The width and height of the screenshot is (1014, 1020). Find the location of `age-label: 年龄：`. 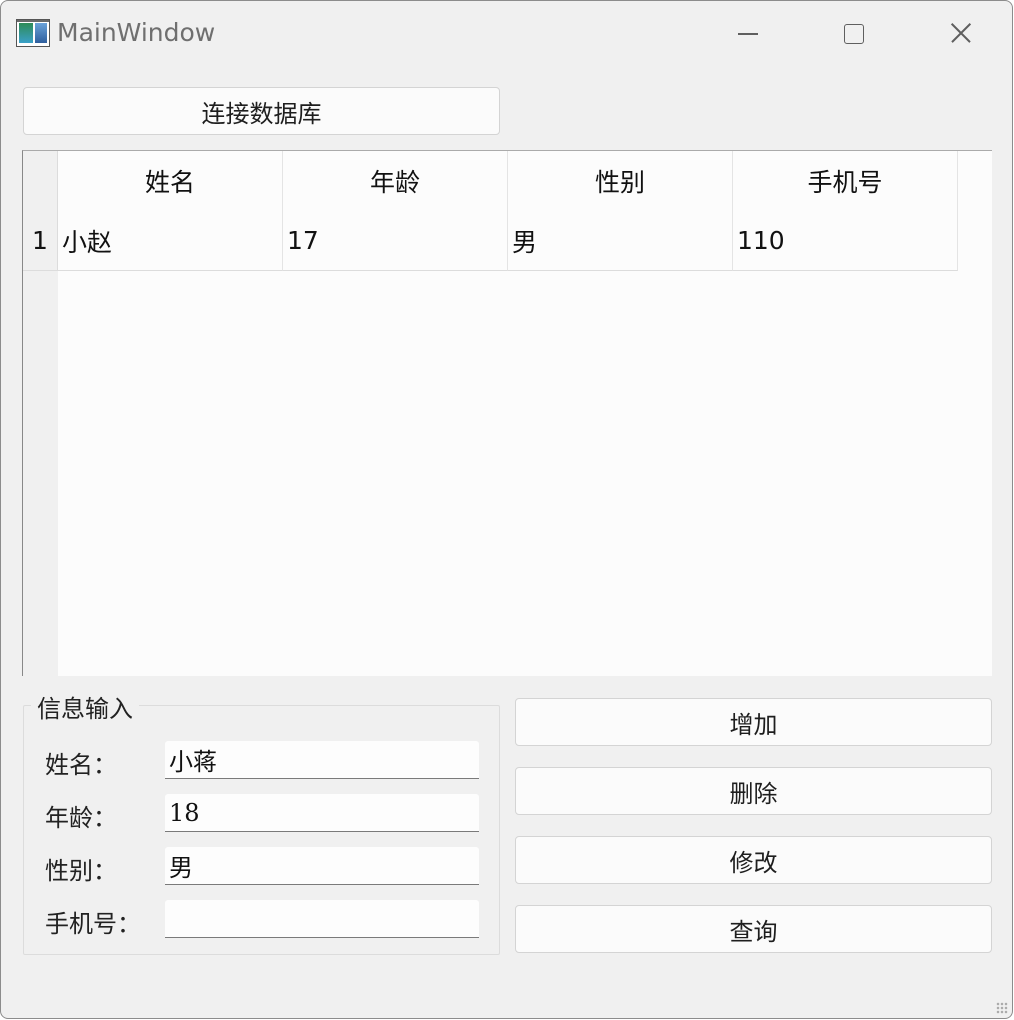

age-label: 年龄： is located at coordinates (81, 818).